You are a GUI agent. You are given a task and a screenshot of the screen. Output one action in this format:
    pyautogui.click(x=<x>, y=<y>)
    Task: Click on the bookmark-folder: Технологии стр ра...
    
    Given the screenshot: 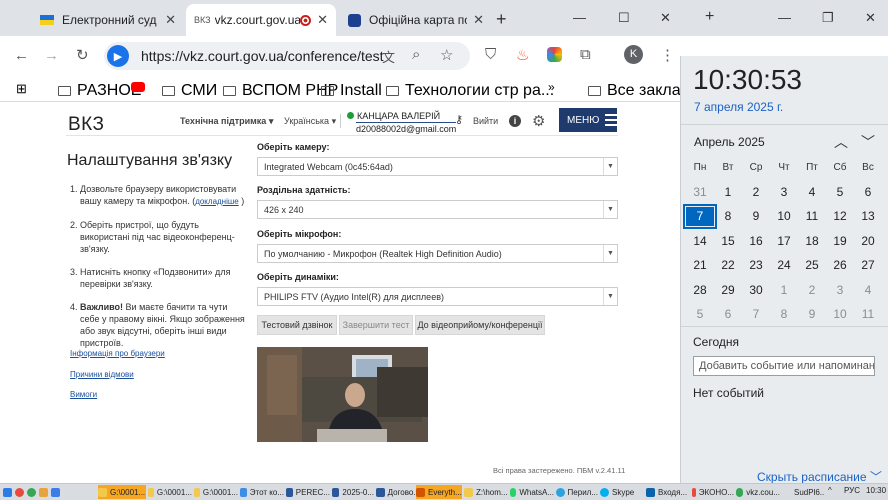 What is the action you would take?
    pyautogui.click(x=470, y=91)
    